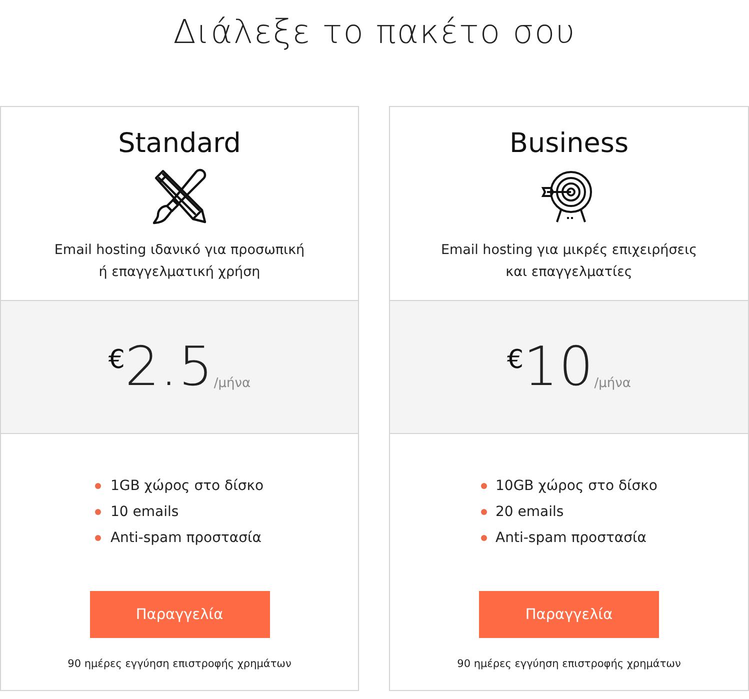  Describe the element at coordinates (569, 250) in the screenshot. I see `plan-description: Email hosting για μικρές επιχειρήσεις` at that location.